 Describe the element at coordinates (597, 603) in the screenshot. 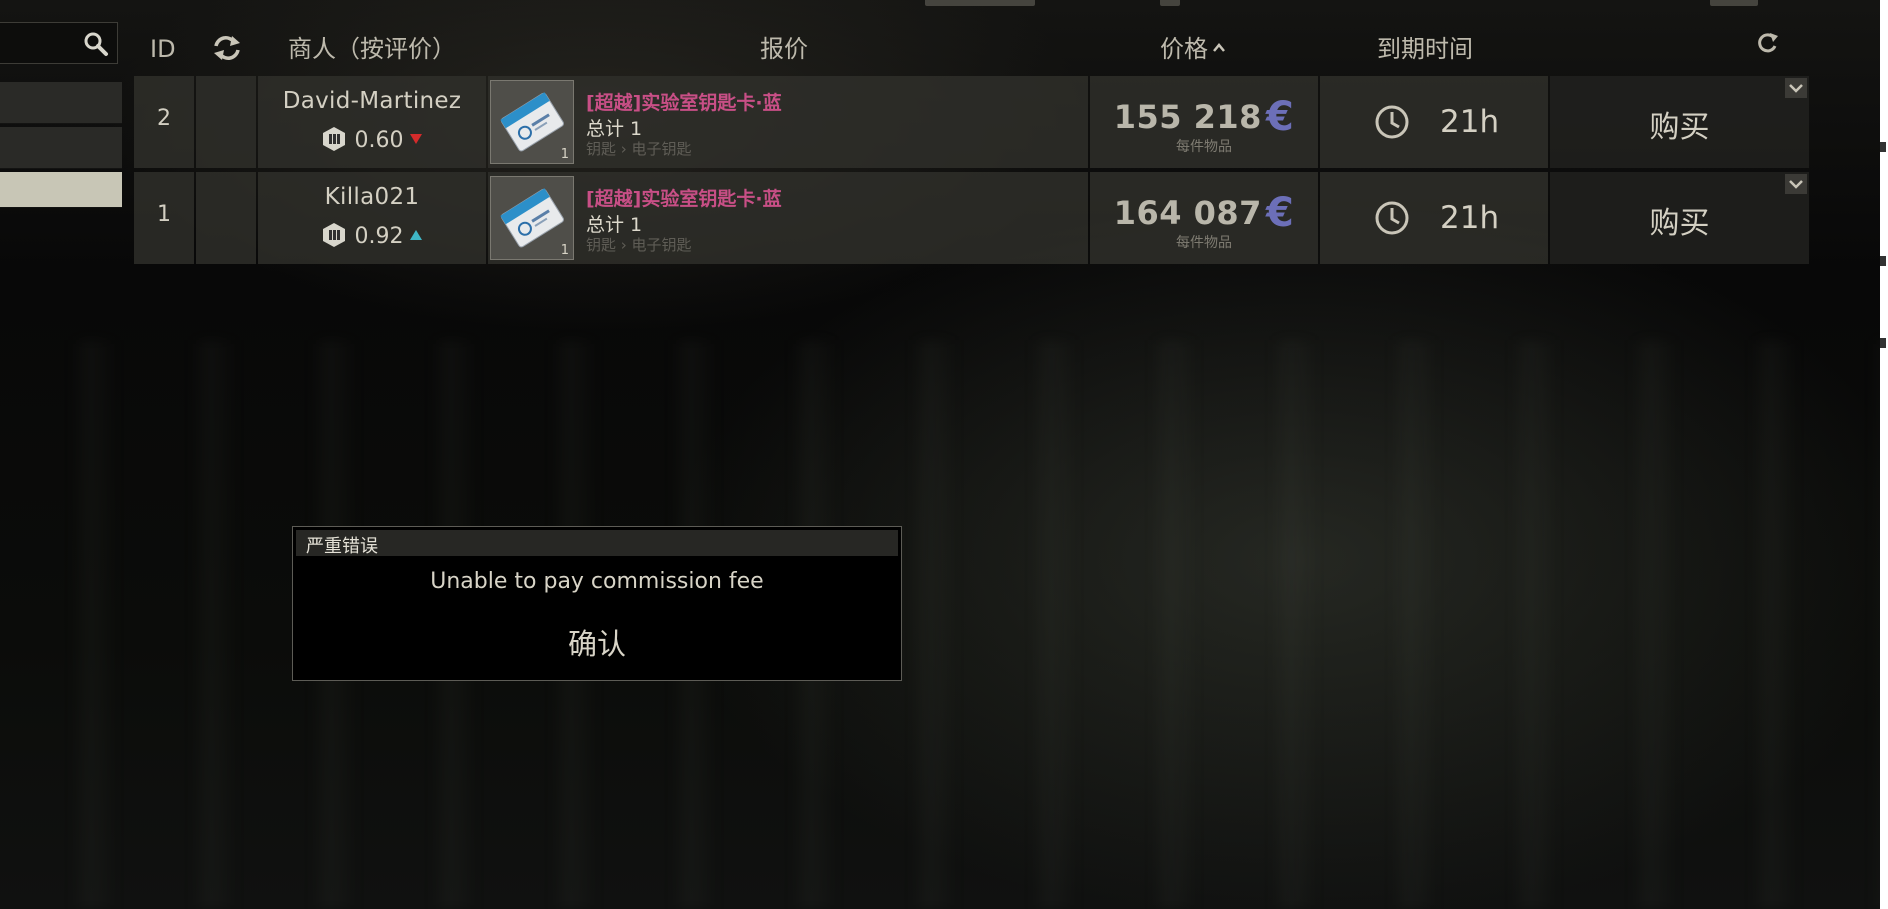

I see `error-dialog: 严重错误 Unable to pay commission fee 确认` at that location.